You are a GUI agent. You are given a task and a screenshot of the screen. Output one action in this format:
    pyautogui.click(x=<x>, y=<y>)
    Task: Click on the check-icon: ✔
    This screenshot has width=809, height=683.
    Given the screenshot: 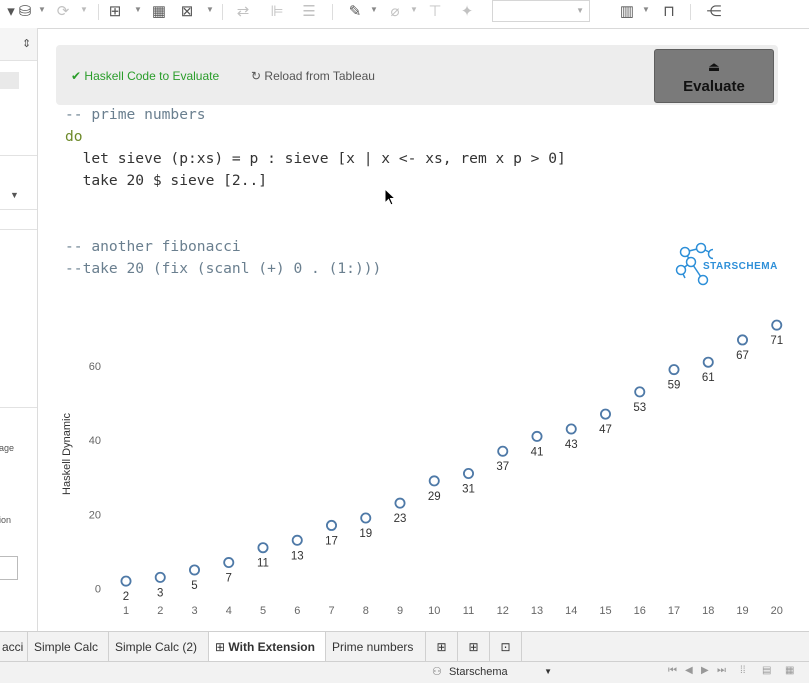 What is the action you would take?
    pyautogui.click(x=76, y=76)
    